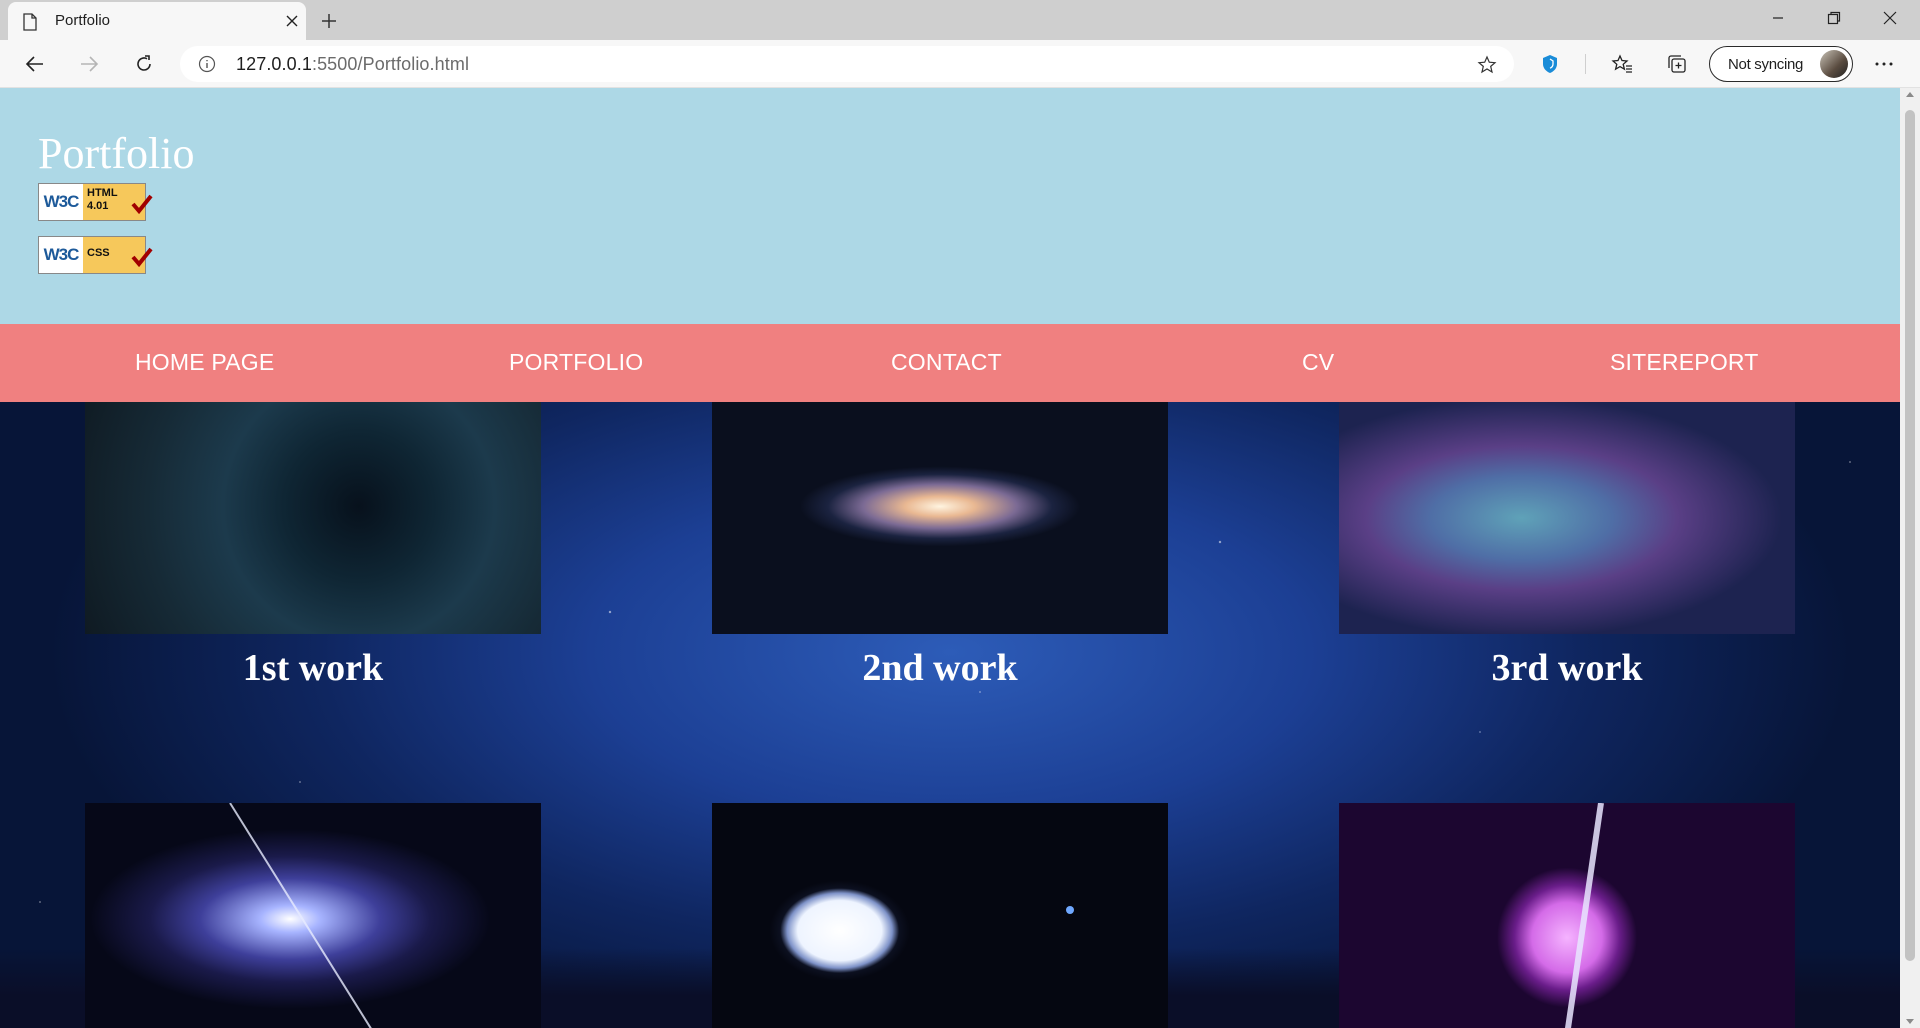 This screenshot has height=1028, width=1920. What do you see at coordinates (1318, 362) in the screenshot?
I see `nav-cv: CV` at bounding box center [1318, 362].